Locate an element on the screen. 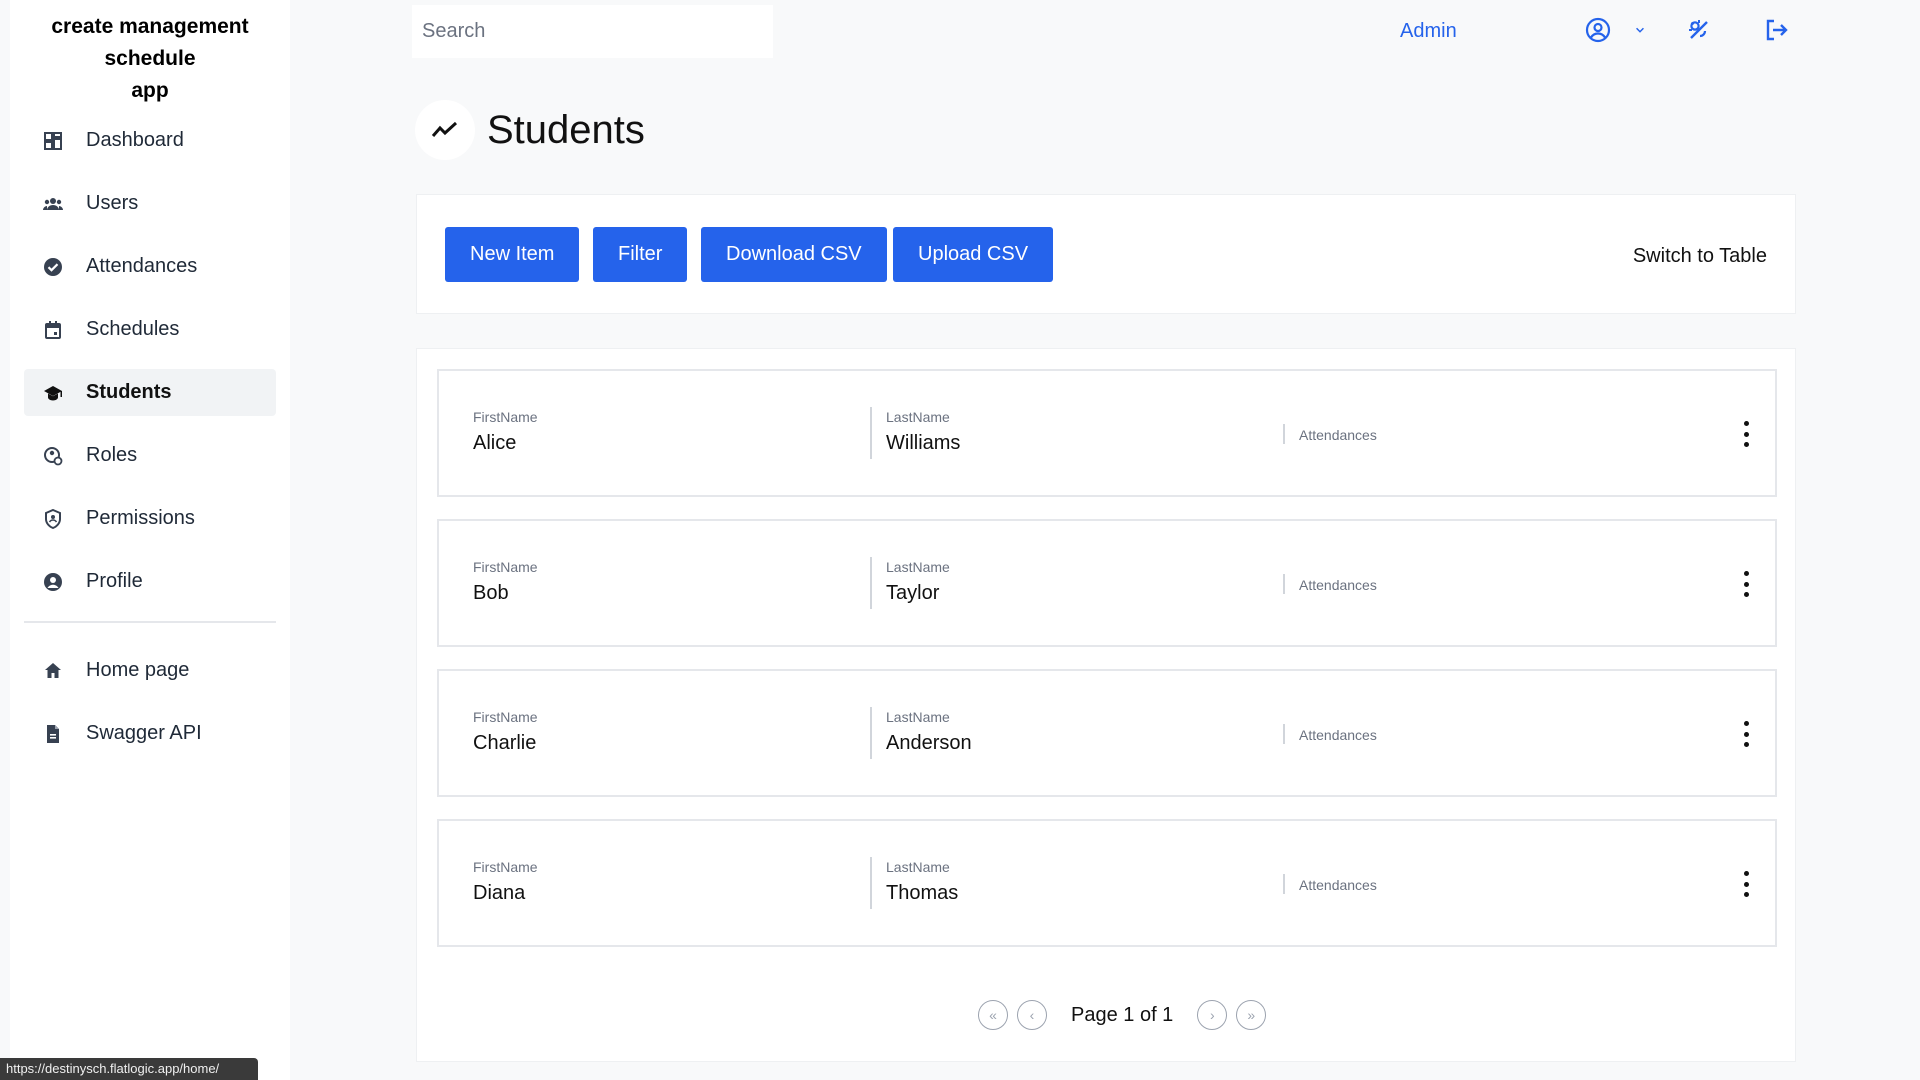 The width and height of the screenshot is (1920, 1080). sidebar-item-home-page: Home page is located at coordinates (150, 670).